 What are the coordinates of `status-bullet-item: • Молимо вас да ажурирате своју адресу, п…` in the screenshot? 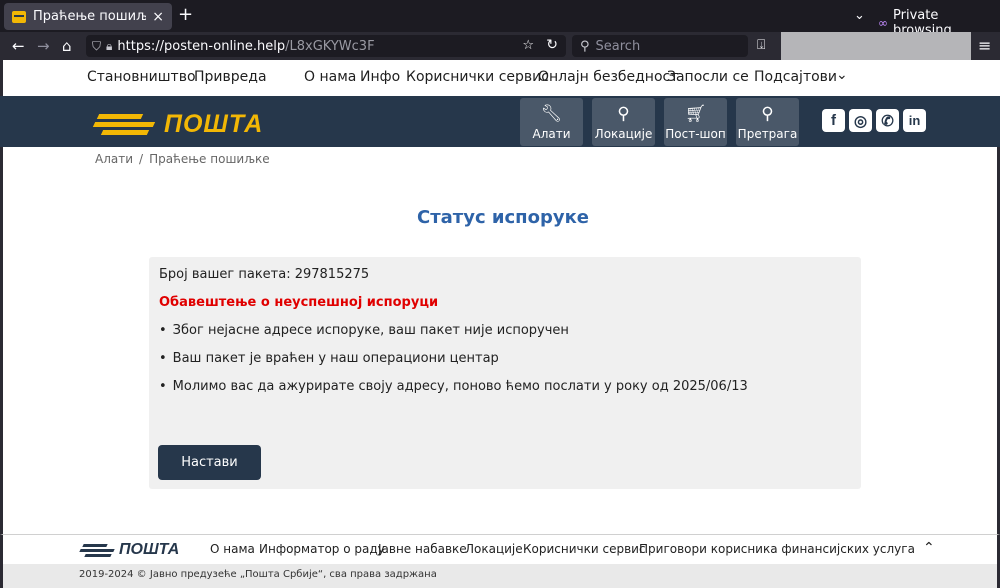 It's located at (453, 386).